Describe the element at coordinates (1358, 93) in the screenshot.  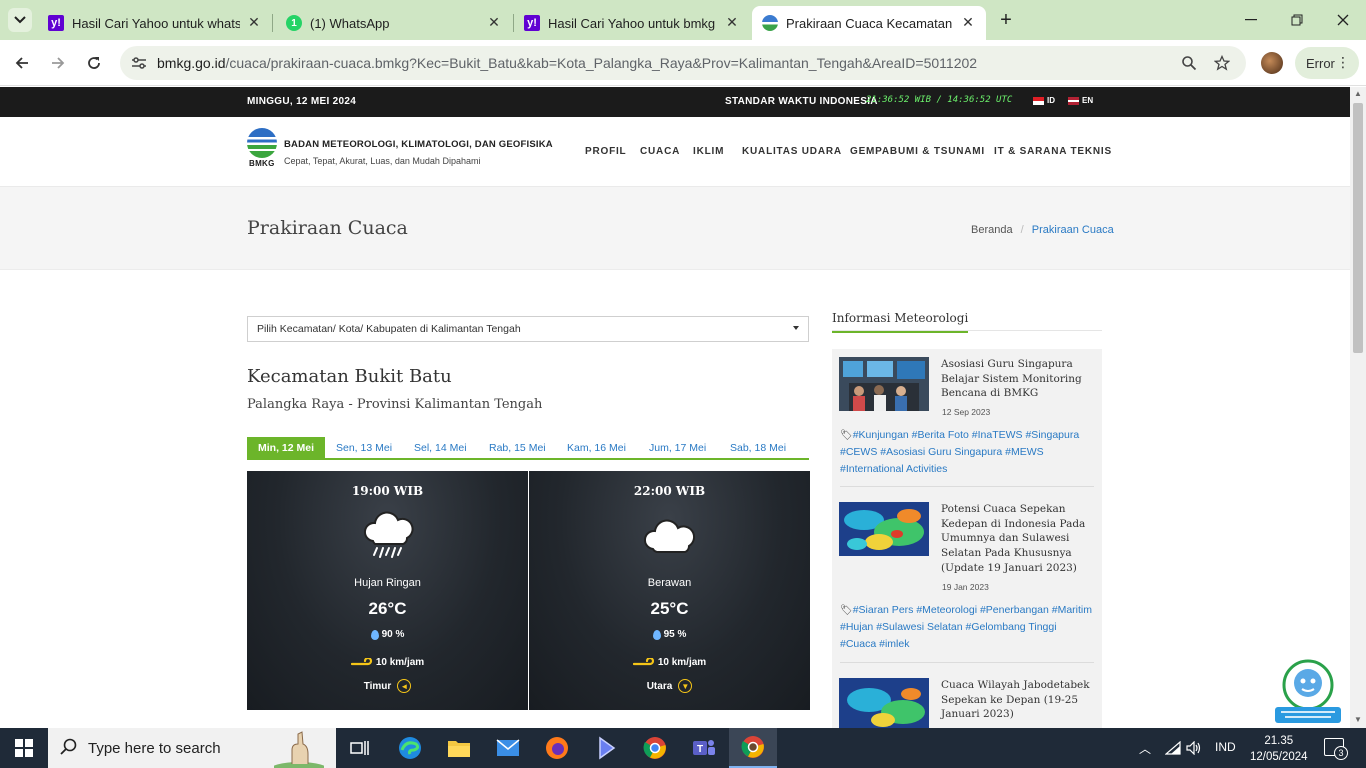
I see `scroll-up-icon: ▲` at that location.